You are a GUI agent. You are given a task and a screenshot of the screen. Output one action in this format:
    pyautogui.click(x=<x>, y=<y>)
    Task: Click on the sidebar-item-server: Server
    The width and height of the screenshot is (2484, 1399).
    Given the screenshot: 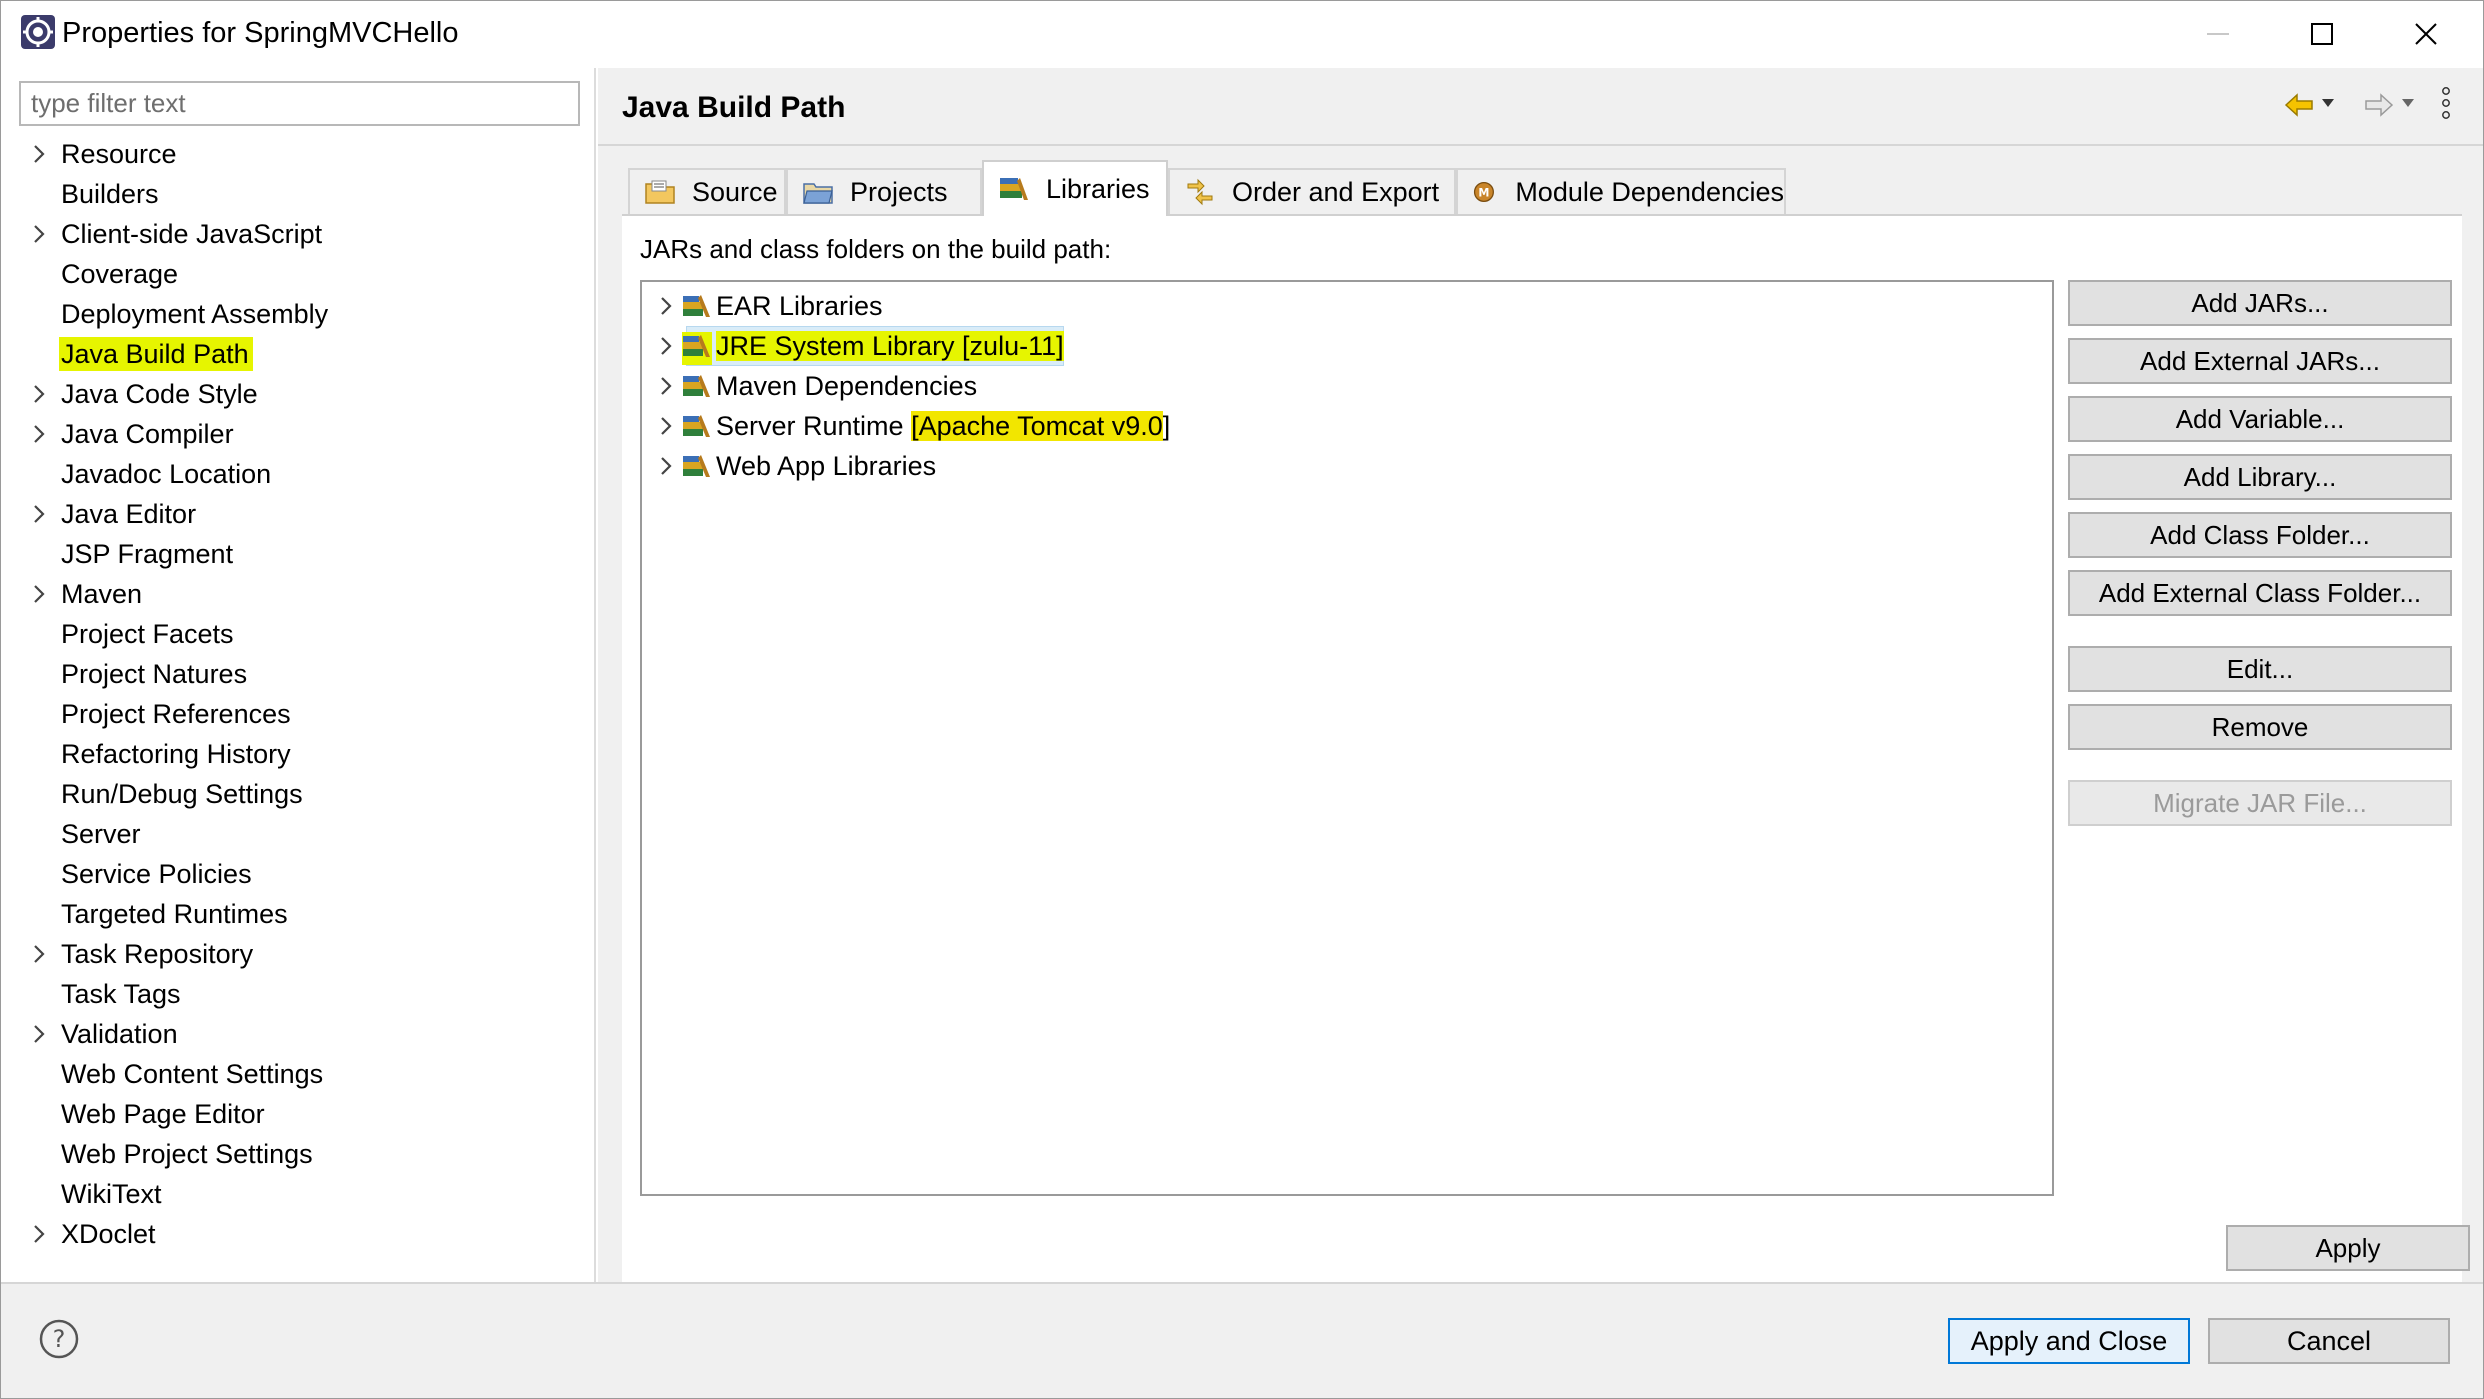 What is the action you would take?
    pyautogui.click(x=298, y=834)
    